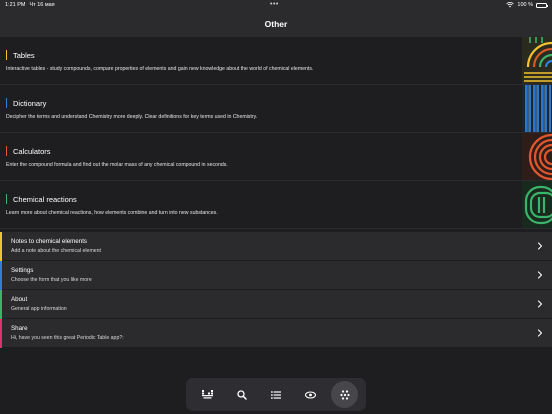 Image resolution: width=552 pixels, height=414 pixels. I want to click on battery-icon, so click(542, 5).